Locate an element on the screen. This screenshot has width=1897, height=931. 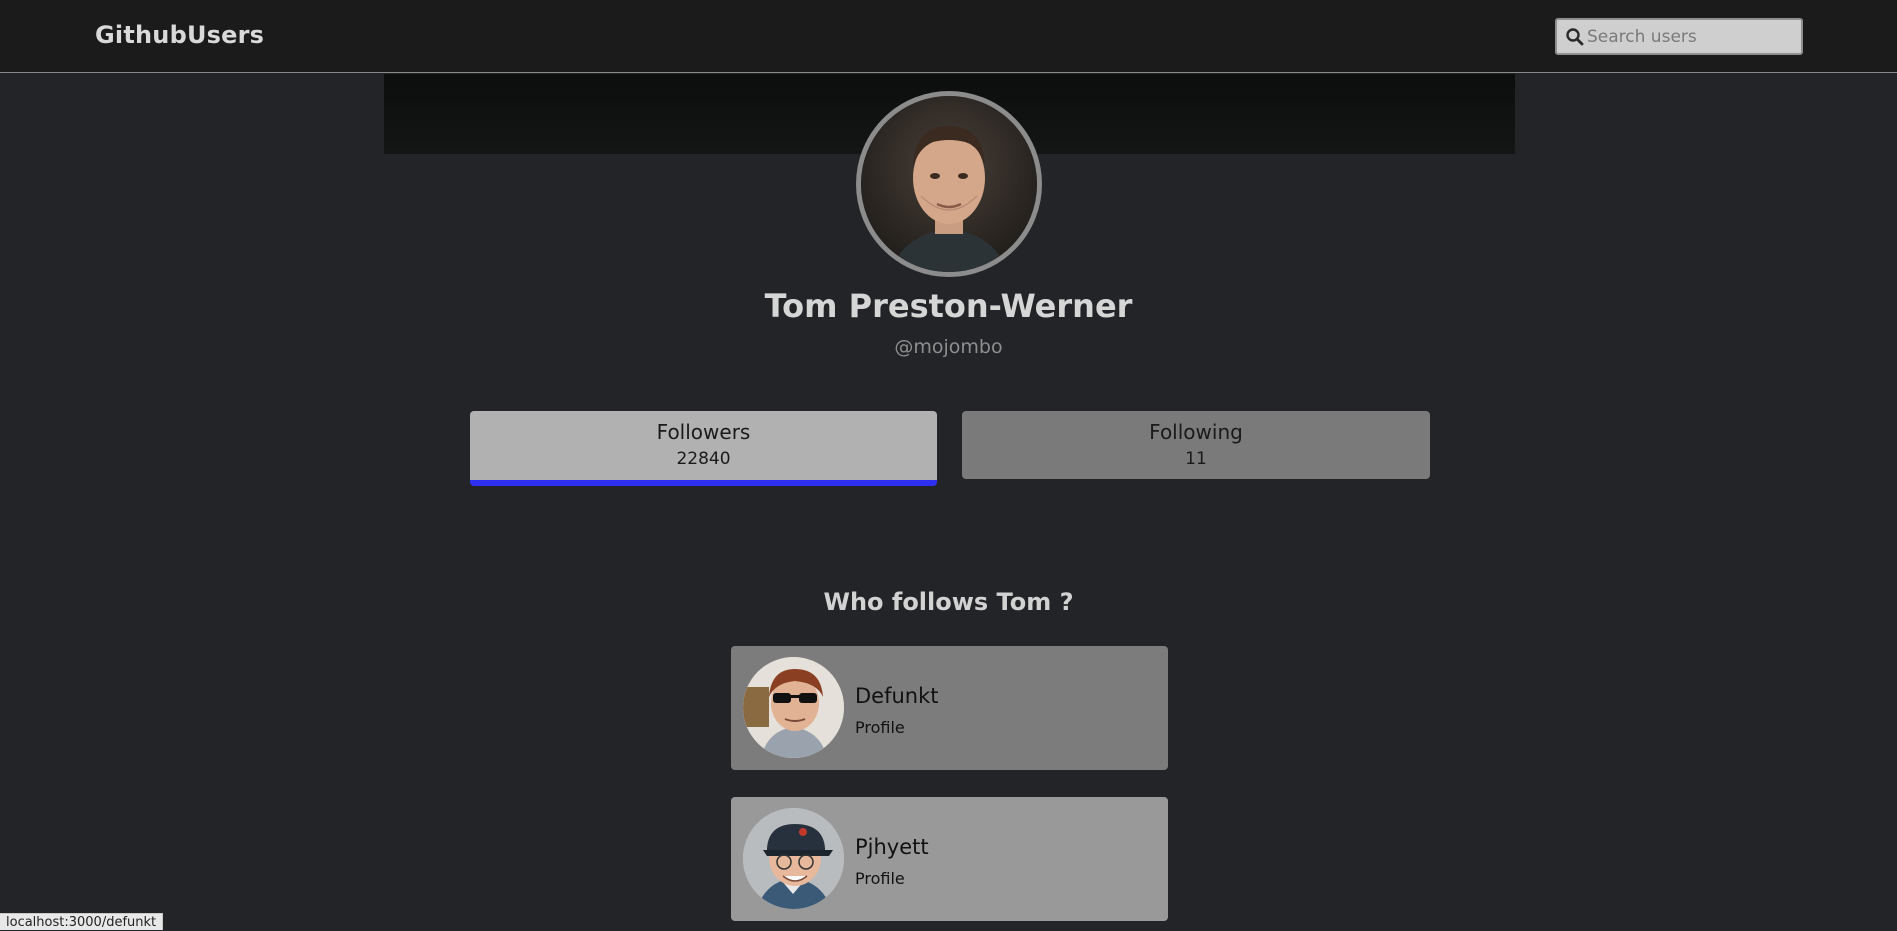
search-box is located at coordinates (1679, 36).